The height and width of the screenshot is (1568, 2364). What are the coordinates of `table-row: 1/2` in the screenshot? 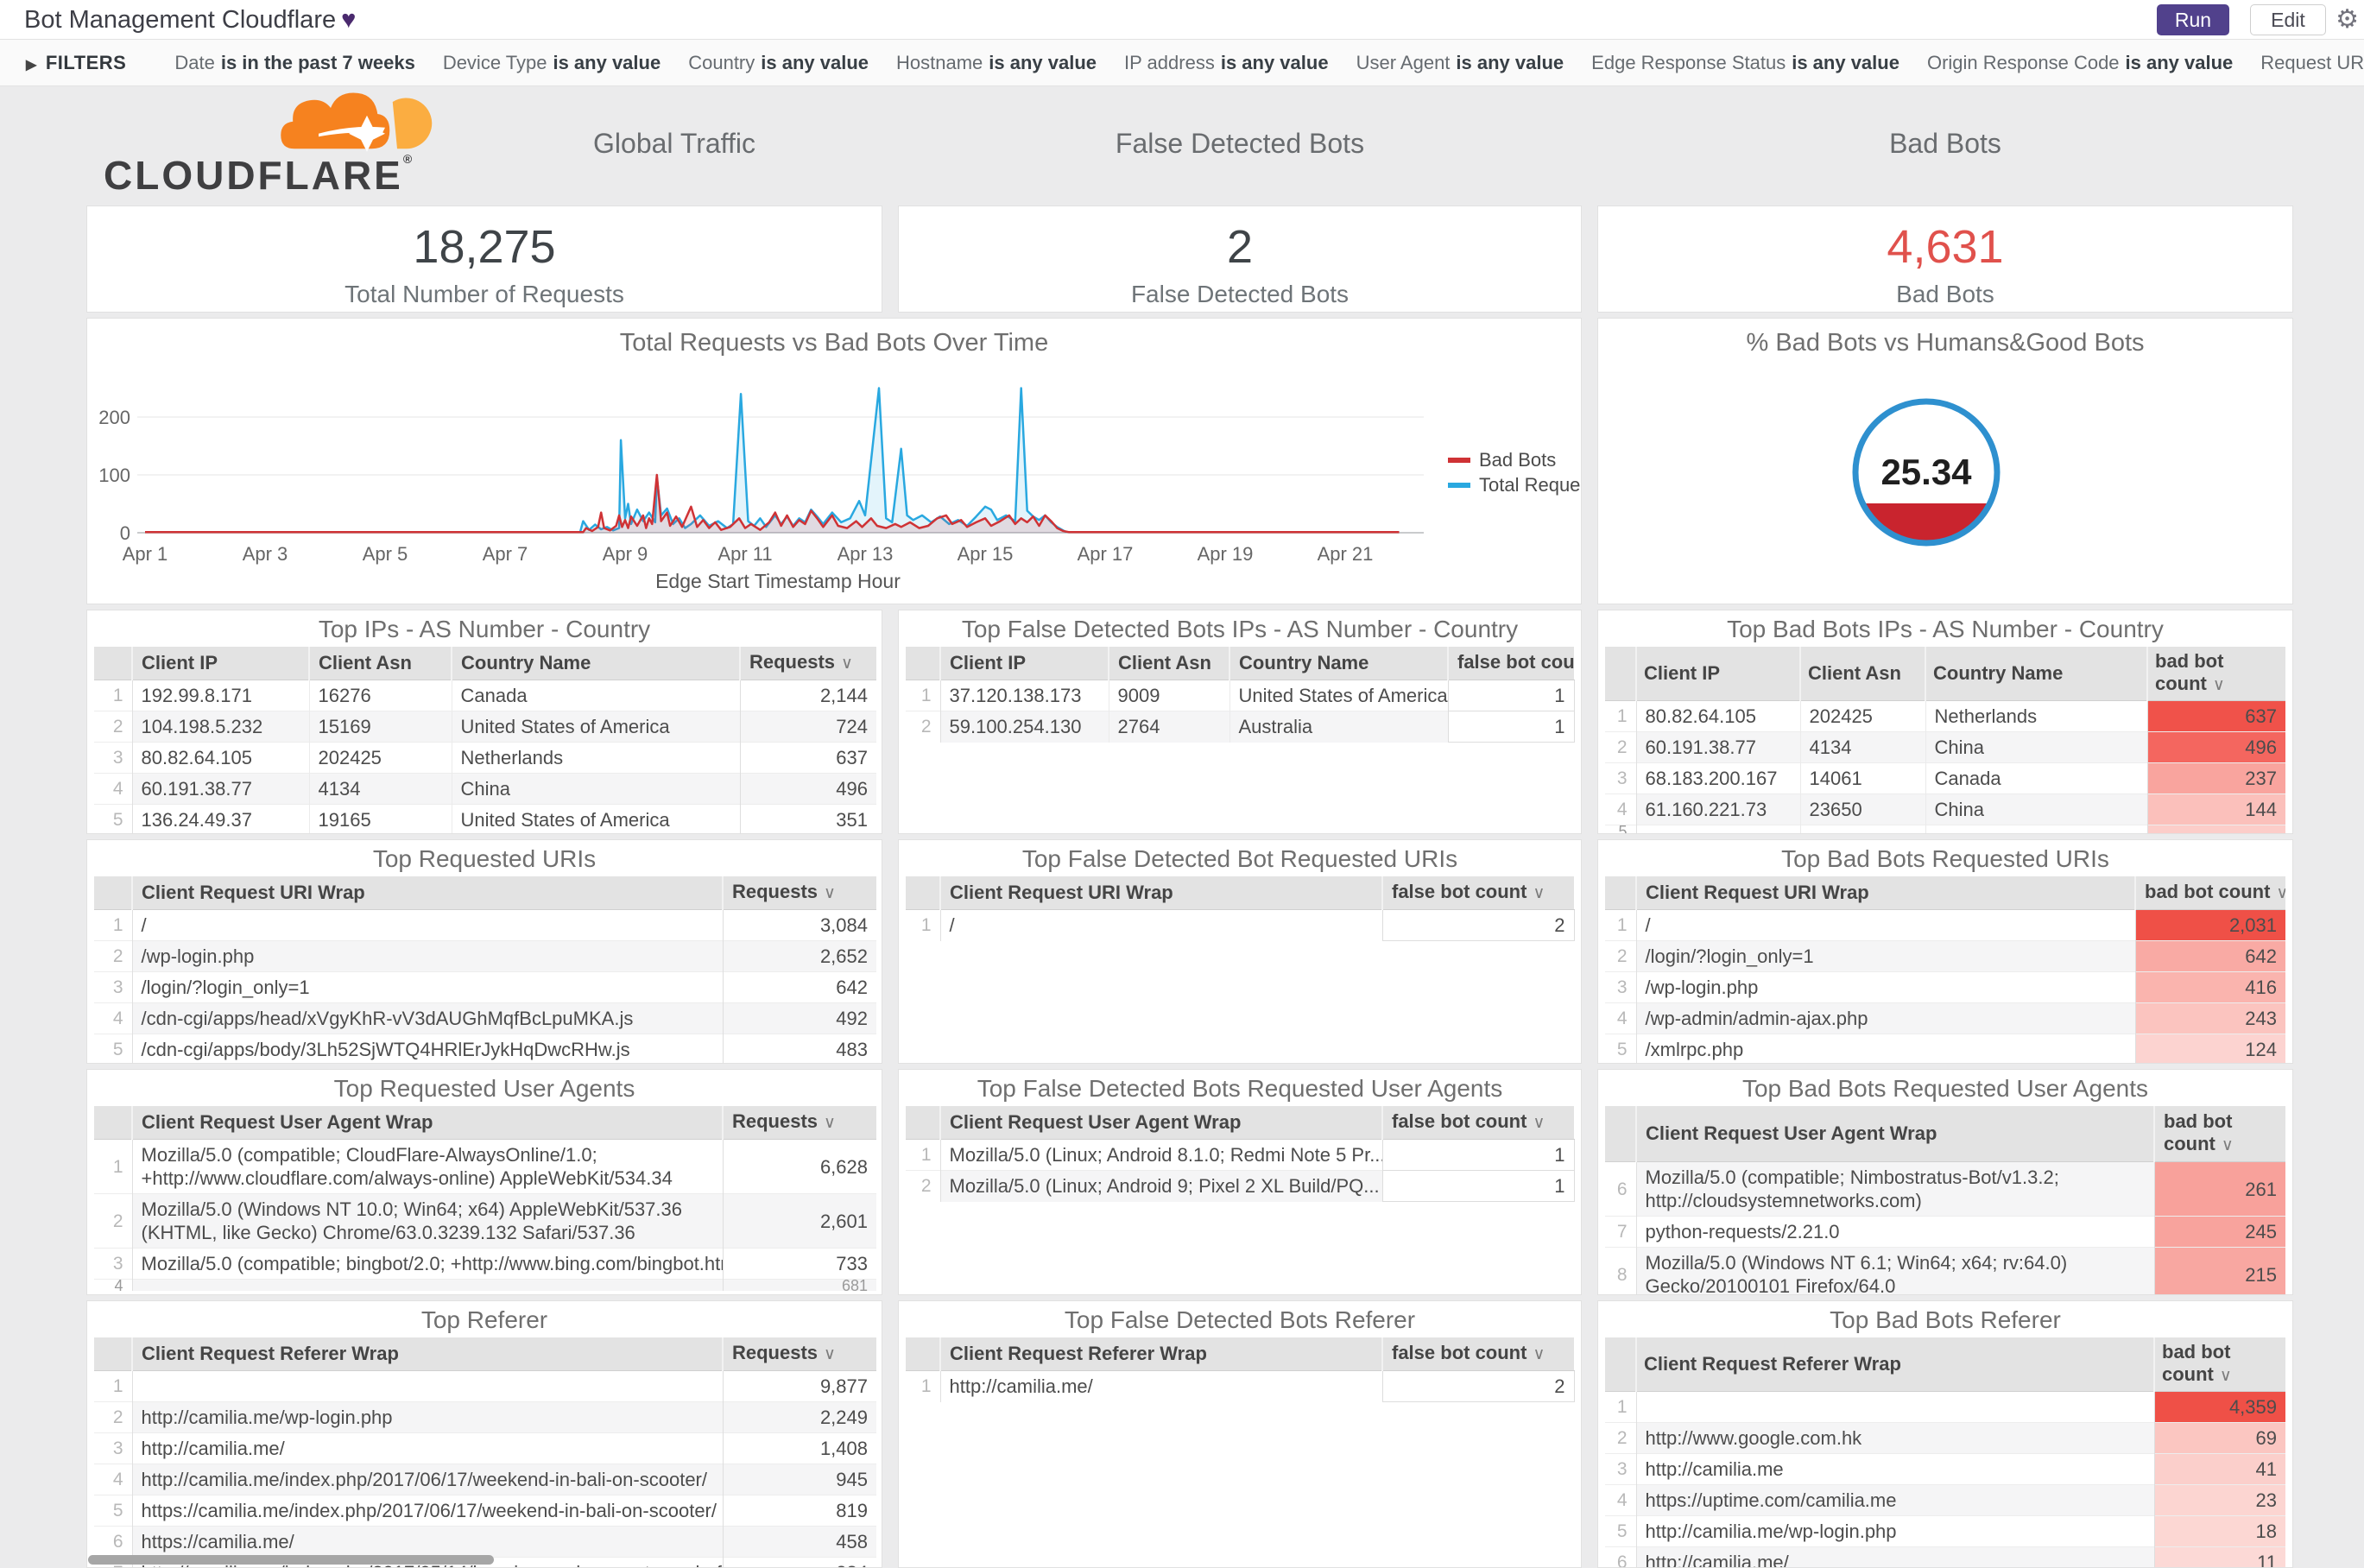 It's located at (1240, 925).